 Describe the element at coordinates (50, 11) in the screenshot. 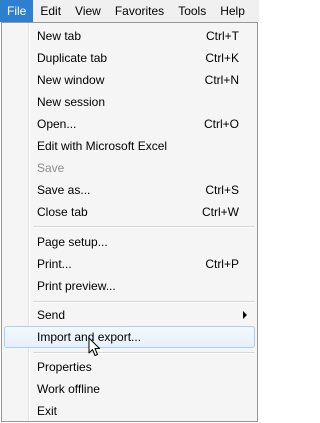

I see `menu-edit: Edit` at that location.